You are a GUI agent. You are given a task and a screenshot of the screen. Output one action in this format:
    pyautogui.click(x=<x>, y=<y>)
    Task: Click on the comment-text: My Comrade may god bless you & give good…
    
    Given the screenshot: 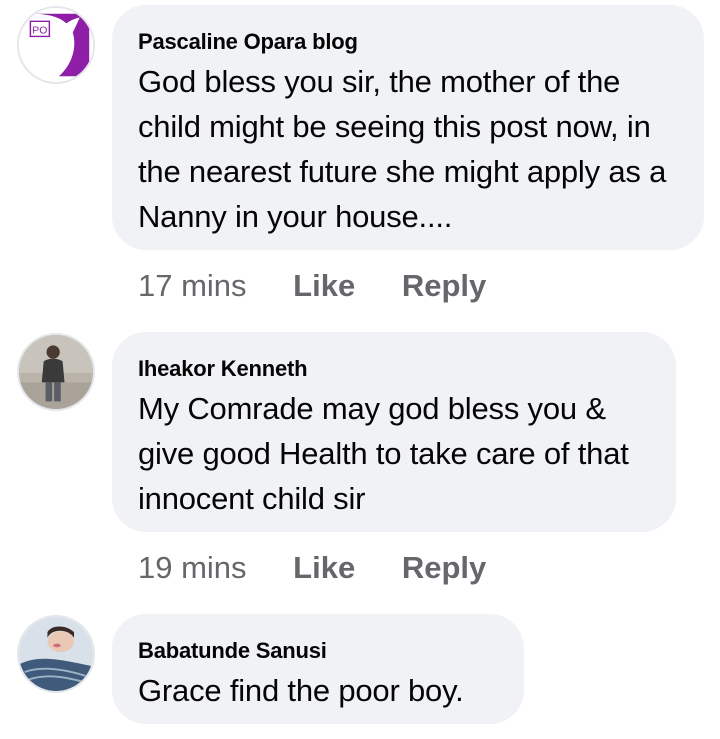 What is the action you would take?
    pyautogui.click(x=383, y=453)
    